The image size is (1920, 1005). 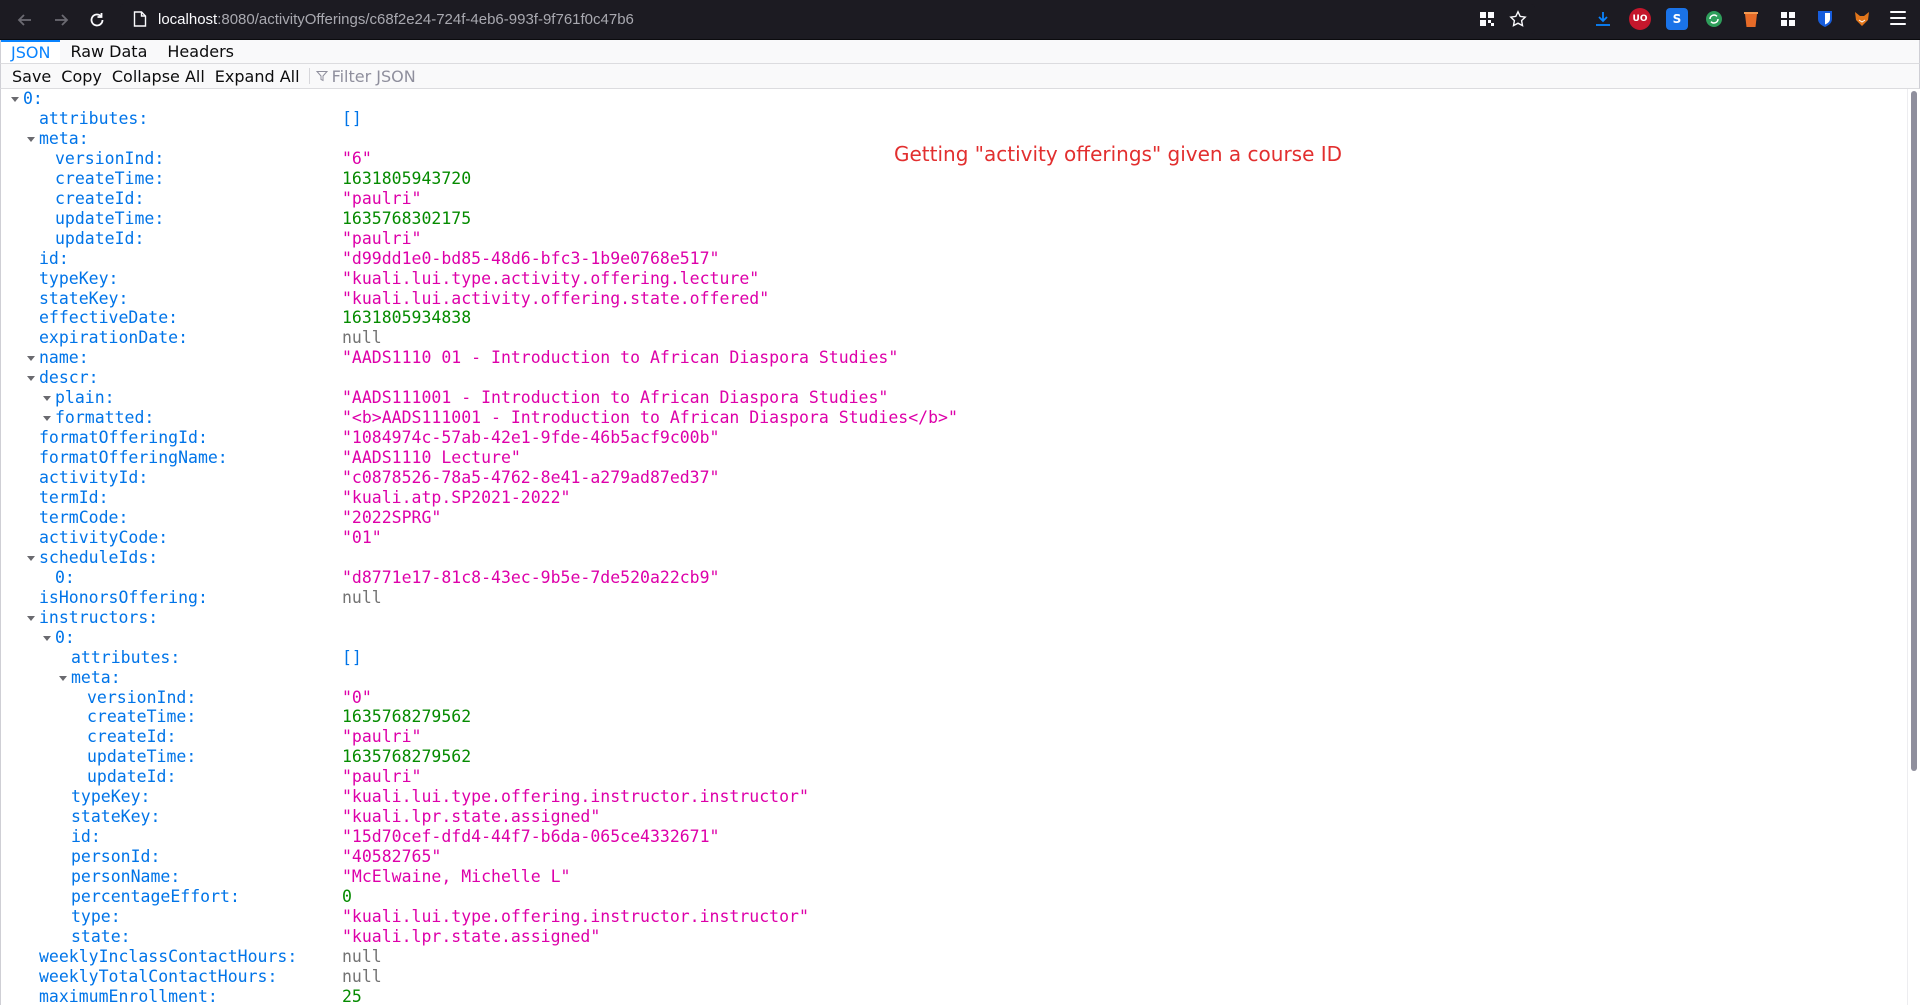 I want to click on bookmark-star-icon, so click(x=1518, y=21).